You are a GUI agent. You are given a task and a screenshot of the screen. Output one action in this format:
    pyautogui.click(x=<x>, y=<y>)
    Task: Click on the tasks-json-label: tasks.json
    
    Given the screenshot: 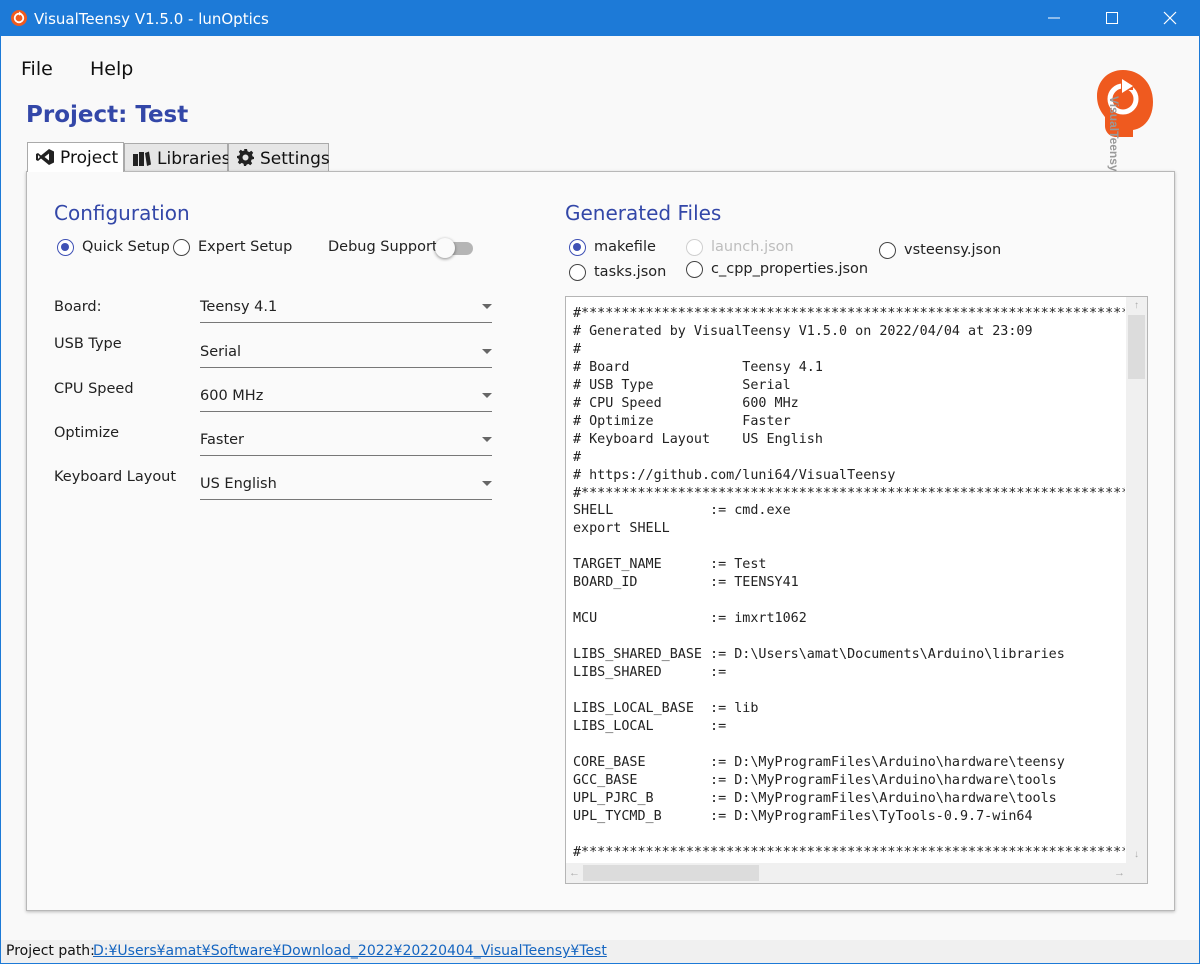 What is the action you would take?
    pyautogui.click(x=630, y=272)
    